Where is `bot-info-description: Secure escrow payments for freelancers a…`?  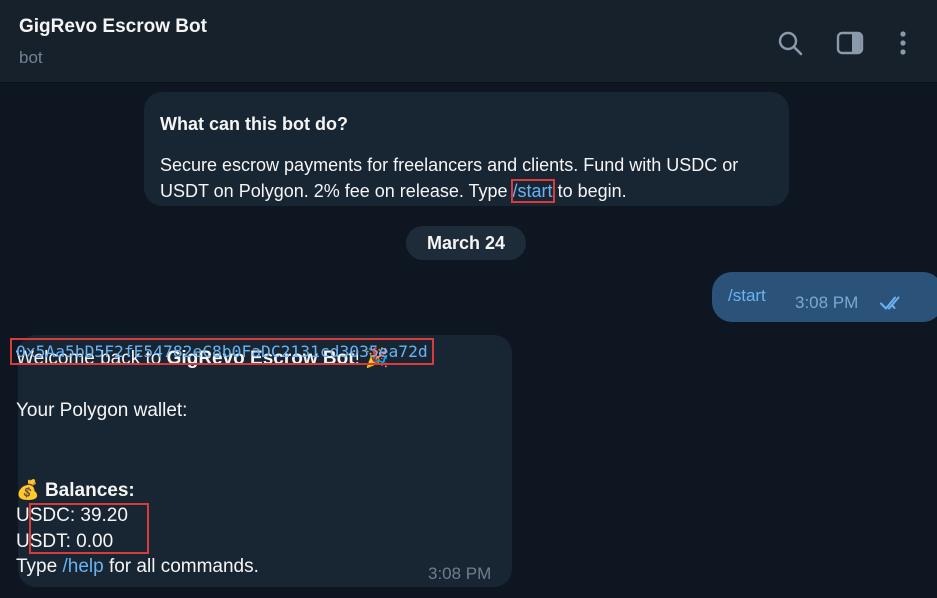 bot-info-description: Secure escrow payments for freelancers a… is located at coordinates (467, 178).